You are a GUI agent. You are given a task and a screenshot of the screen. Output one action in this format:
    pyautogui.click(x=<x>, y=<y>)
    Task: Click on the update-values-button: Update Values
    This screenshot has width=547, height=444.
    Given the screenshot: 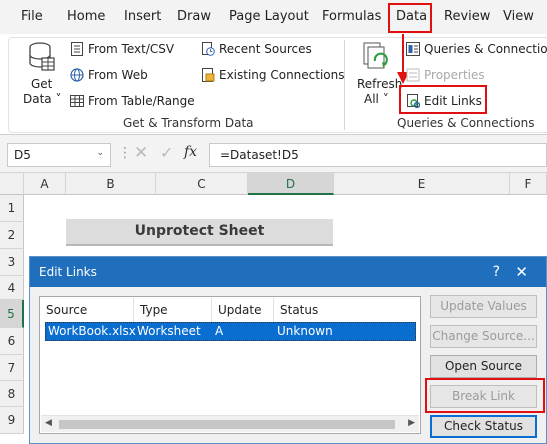 What is the action you would take?
    pyautogui.click(x=483, y=306)
    